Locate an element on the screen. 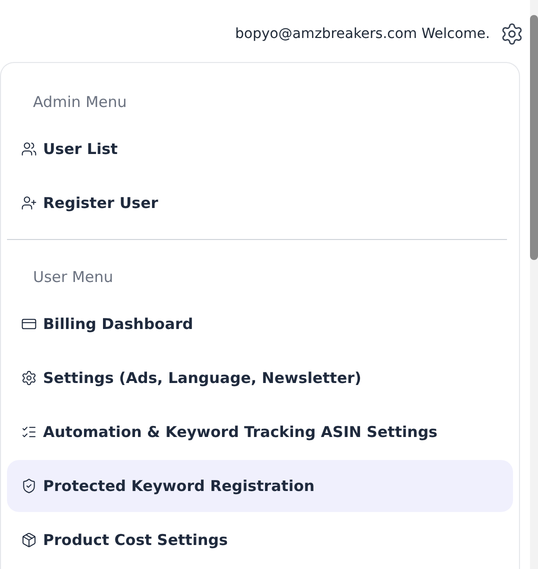 The height and width of the screenshot is (569, 538). menu-item: User List is located at coordinates (260, 149).